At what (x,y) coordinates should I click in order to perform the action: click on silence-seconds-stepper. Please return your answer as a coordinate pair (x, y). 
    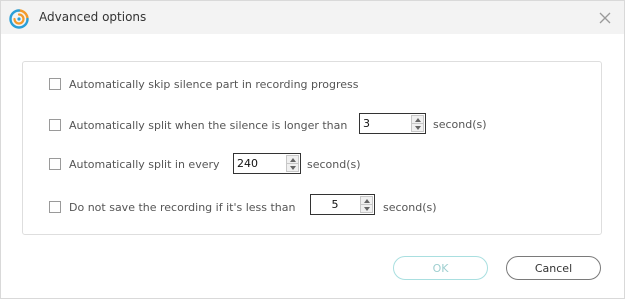
    Looking at the image, I should click on (392, 123).